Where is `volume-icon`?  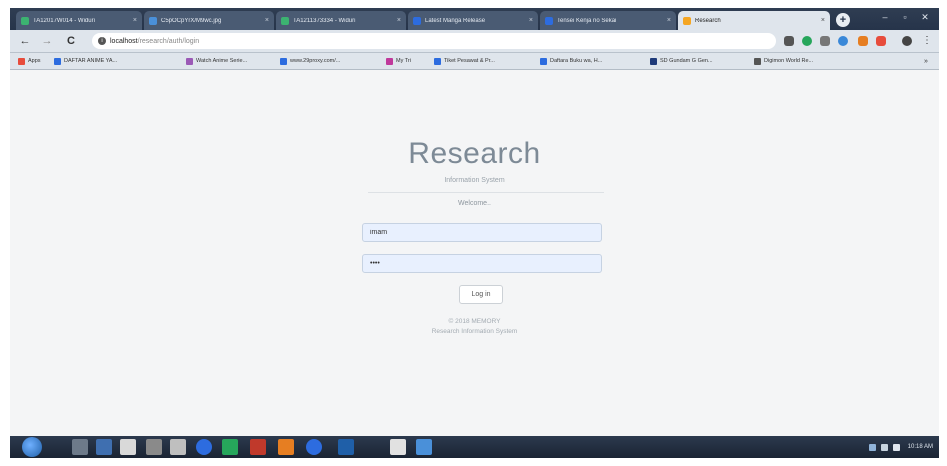 volume-icon is located at coordinates (896, 447).